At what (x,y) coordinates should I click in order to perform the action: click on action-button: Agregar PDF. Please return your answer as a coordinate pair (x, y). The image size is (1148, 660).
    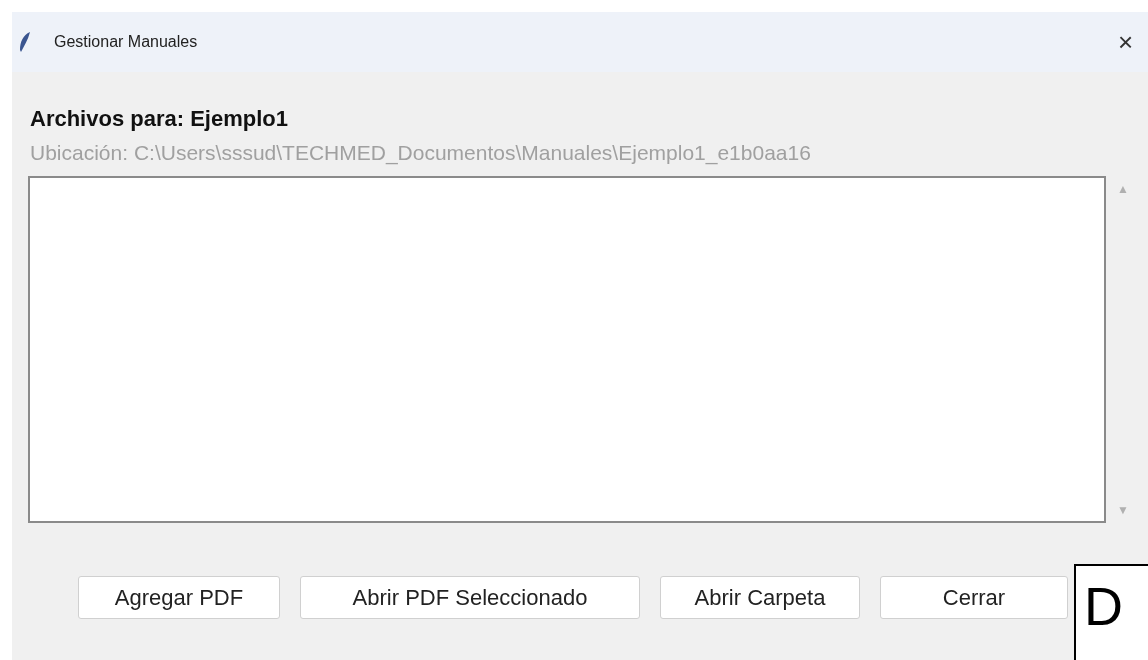
    Looking at the image, I should click on (179, 597).